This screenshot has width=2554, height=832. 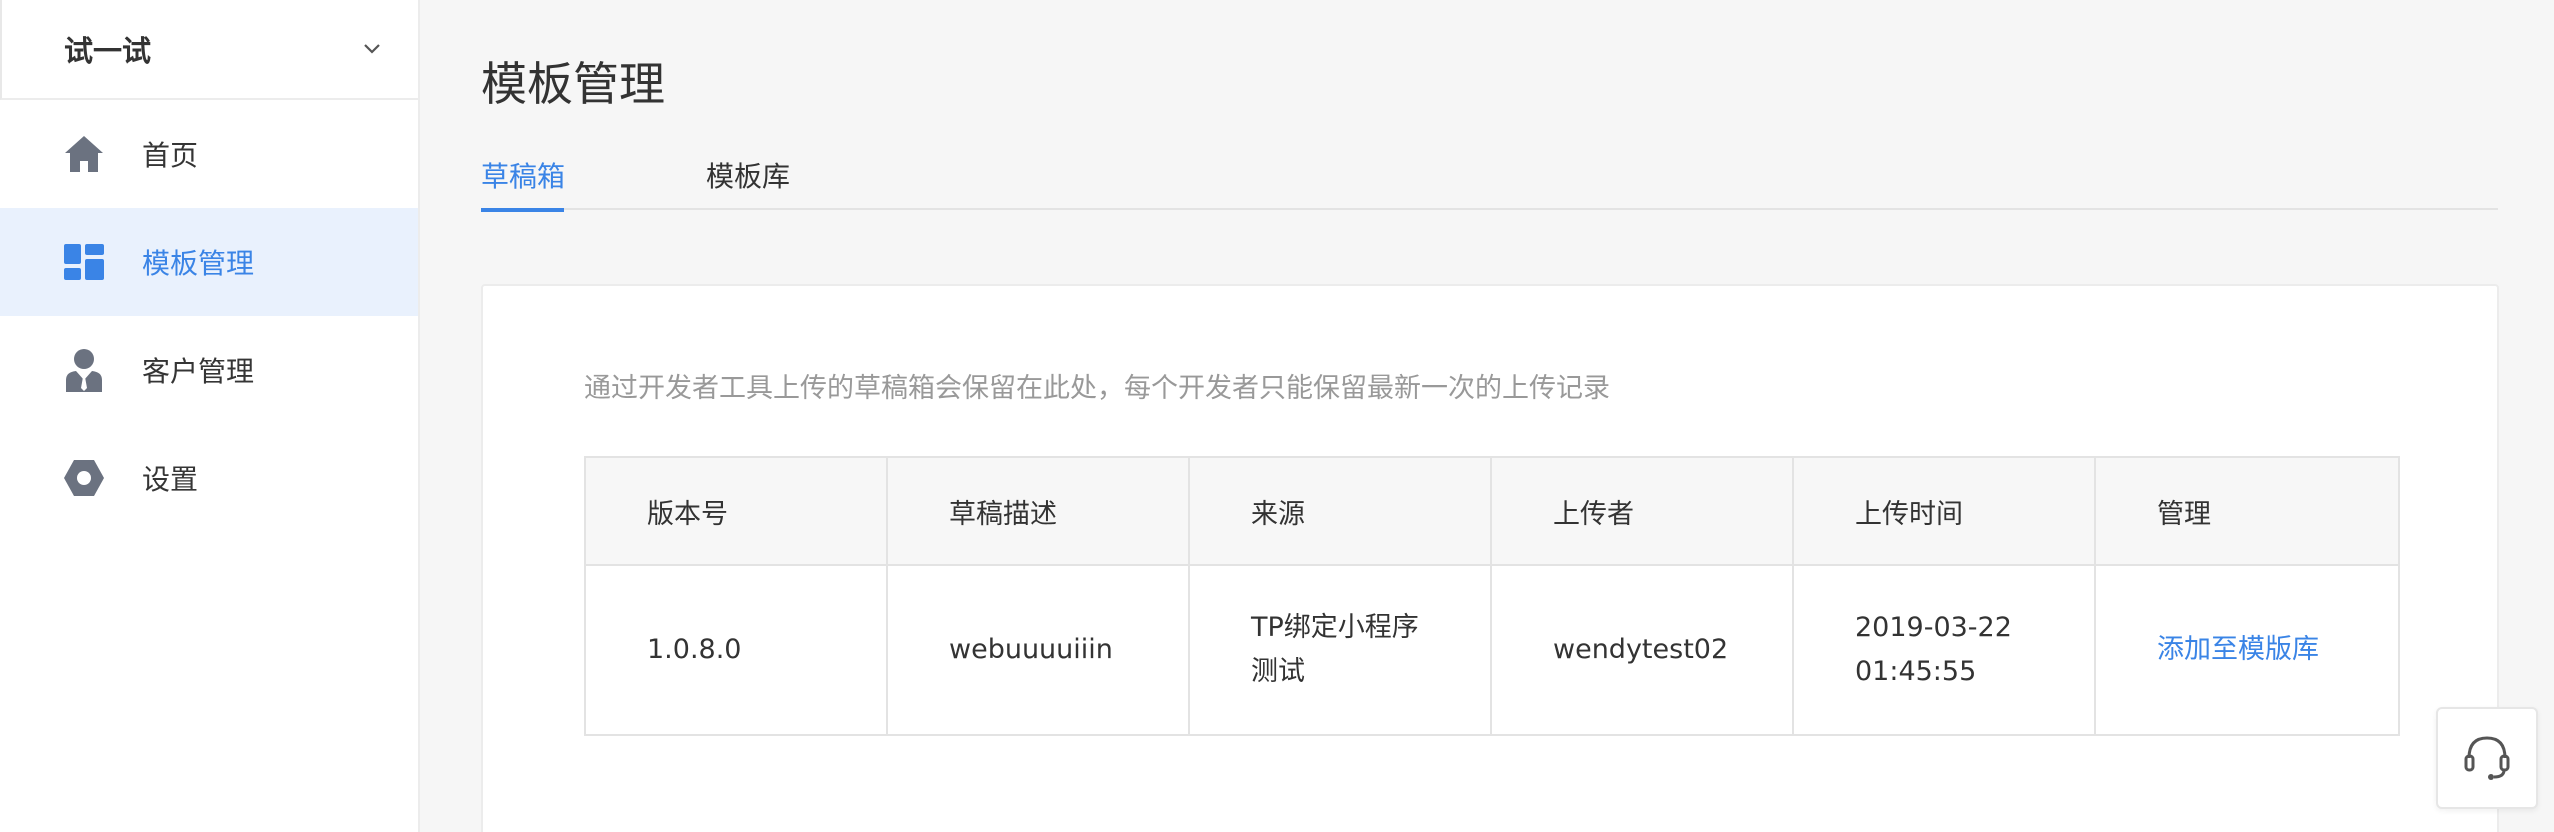 I want to click on cell-manage: 添加至模版库, so click(x=2247, y=650).